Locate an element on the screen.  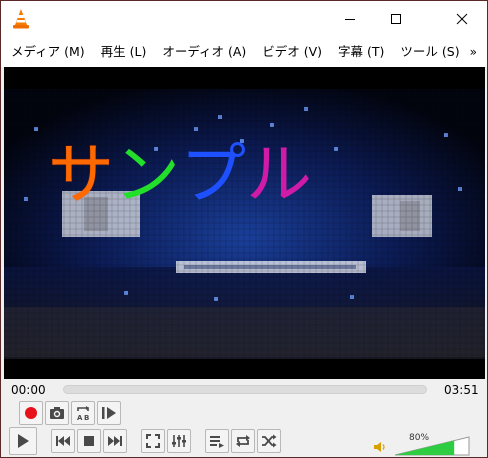
menu-tools: ツール (S) is located at coordinates (429, 52).